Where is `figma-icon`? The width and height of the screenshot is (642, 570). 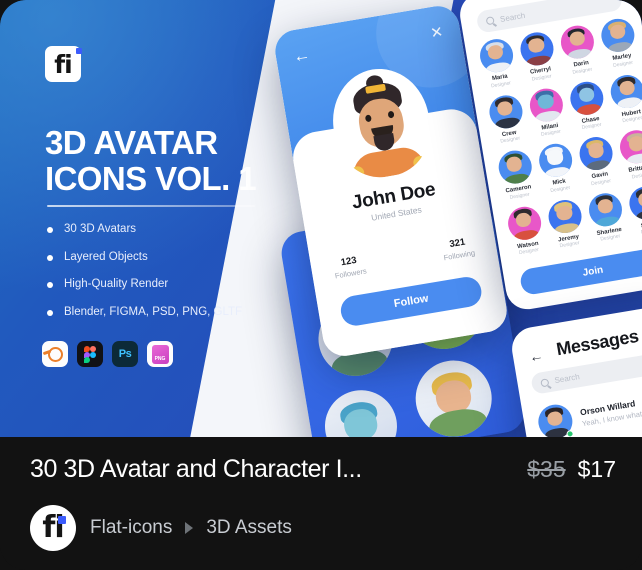
figma-icon is located at coordinates (90, 354).